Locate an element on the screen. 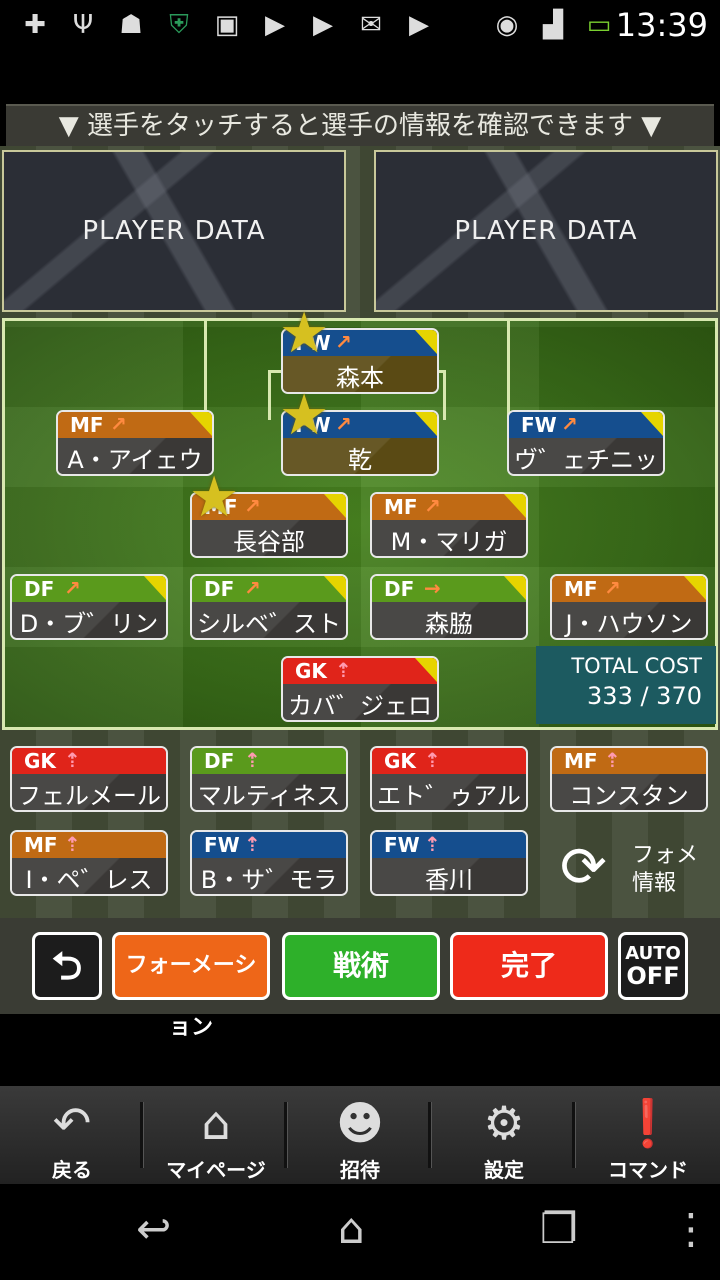 The image size is (720, 1280). back-nav-icon: ↩ is located at coordinates (153, 1229).